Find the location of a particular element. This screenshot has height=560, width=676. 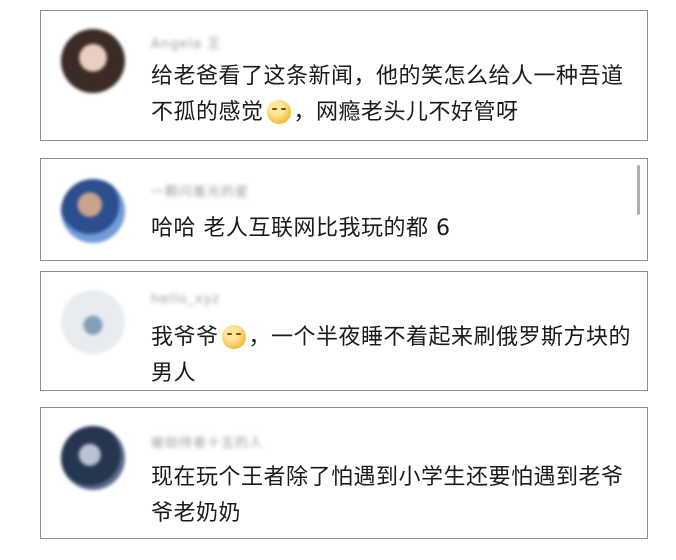

comment-text-part: 现在玩个王者除了怕遇到小学生还要怕遇到老爷爷老奶奶 is located at coordinates (387, 495).